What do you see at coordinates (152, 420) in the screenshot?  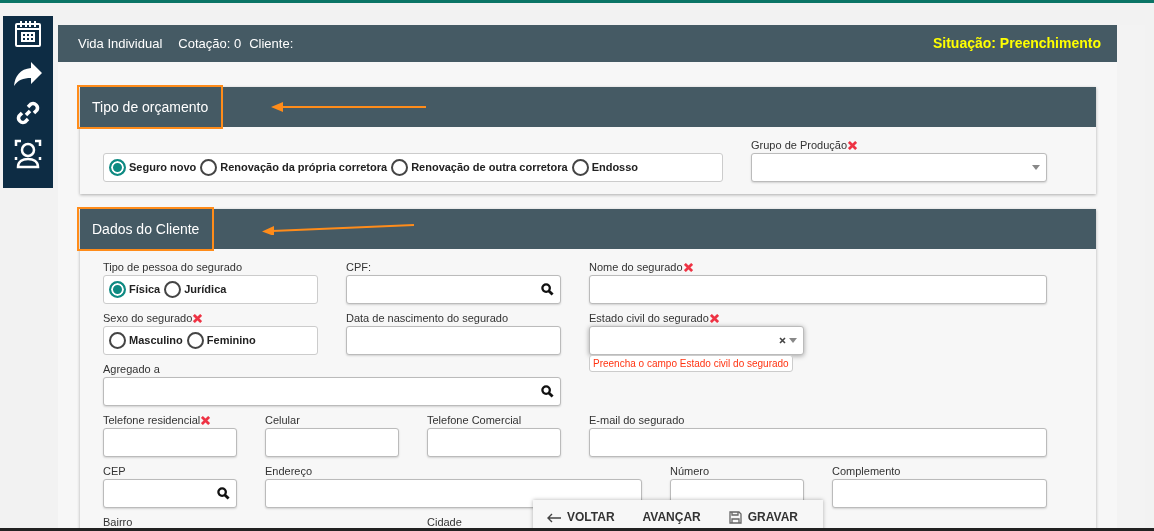 I see `field-label: Telefone residencial` at bounding box center [152, 420].